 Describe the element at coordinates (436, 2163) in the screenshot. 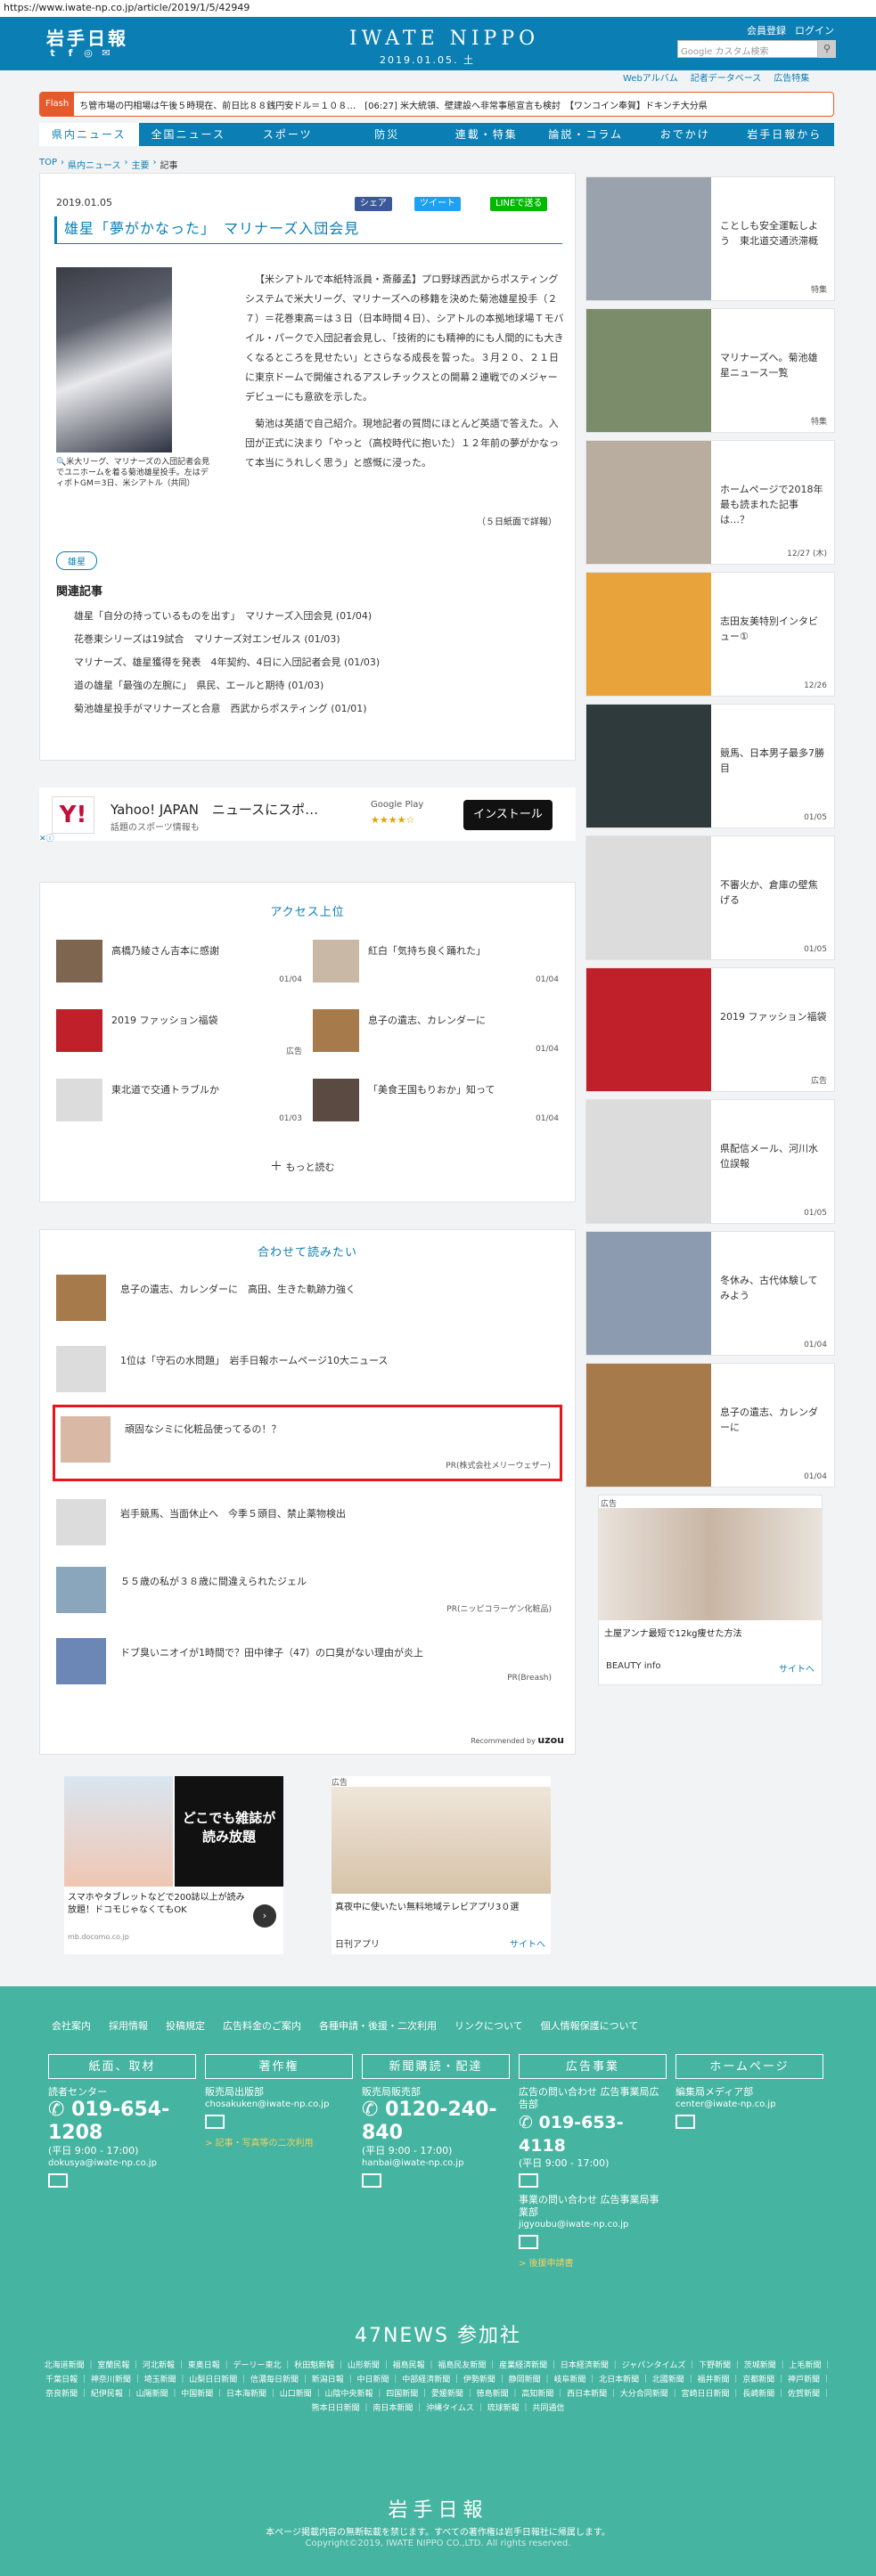

I see `contact-email: hanbai@iwate-np.co.jp` at that location.